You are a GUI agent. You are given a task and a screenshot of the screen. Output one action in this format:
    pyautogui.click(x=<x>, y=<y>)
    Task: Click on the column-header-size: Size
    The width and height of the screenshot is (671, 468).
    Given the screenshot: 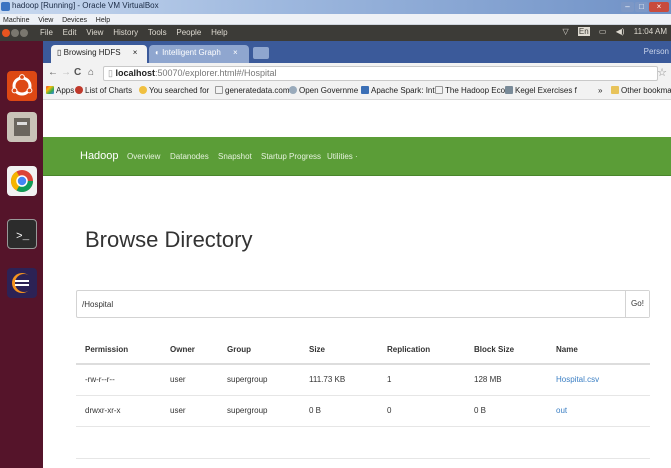 What is the action you would take?
    pyautogui.click(x=339, y=350)
    